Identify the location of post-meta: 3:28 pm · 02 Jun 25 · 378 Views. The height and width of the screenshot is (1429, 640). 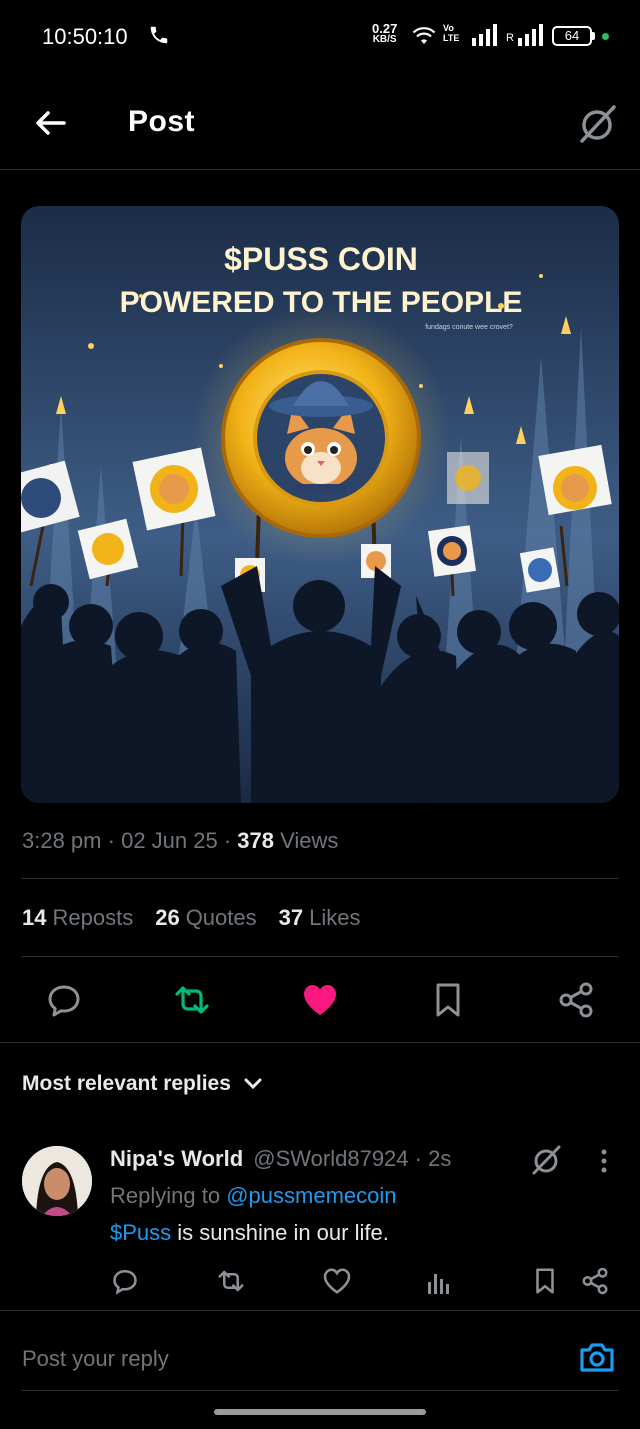
(180, 841).